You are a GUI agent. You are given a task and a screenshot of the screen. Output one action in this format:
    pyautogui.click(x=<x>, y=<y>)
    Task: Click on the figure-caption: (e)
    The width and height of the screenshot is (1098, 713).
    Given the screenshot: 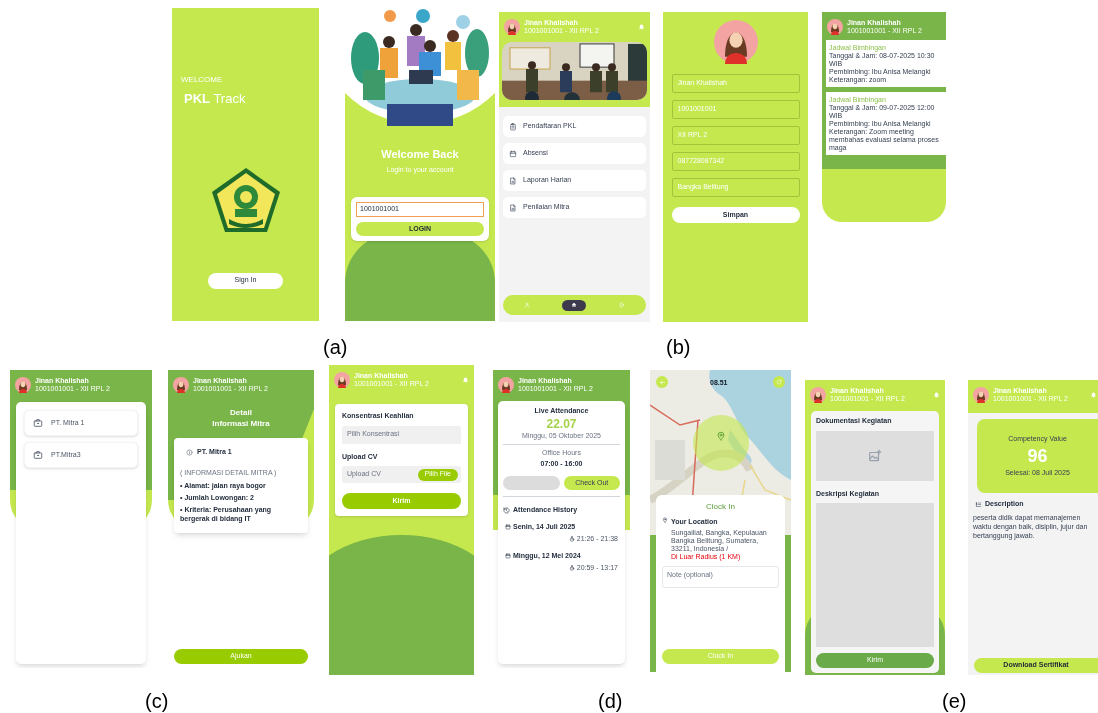 What is the action you would take?
    pyautogui.click(x=954, y=701)
    